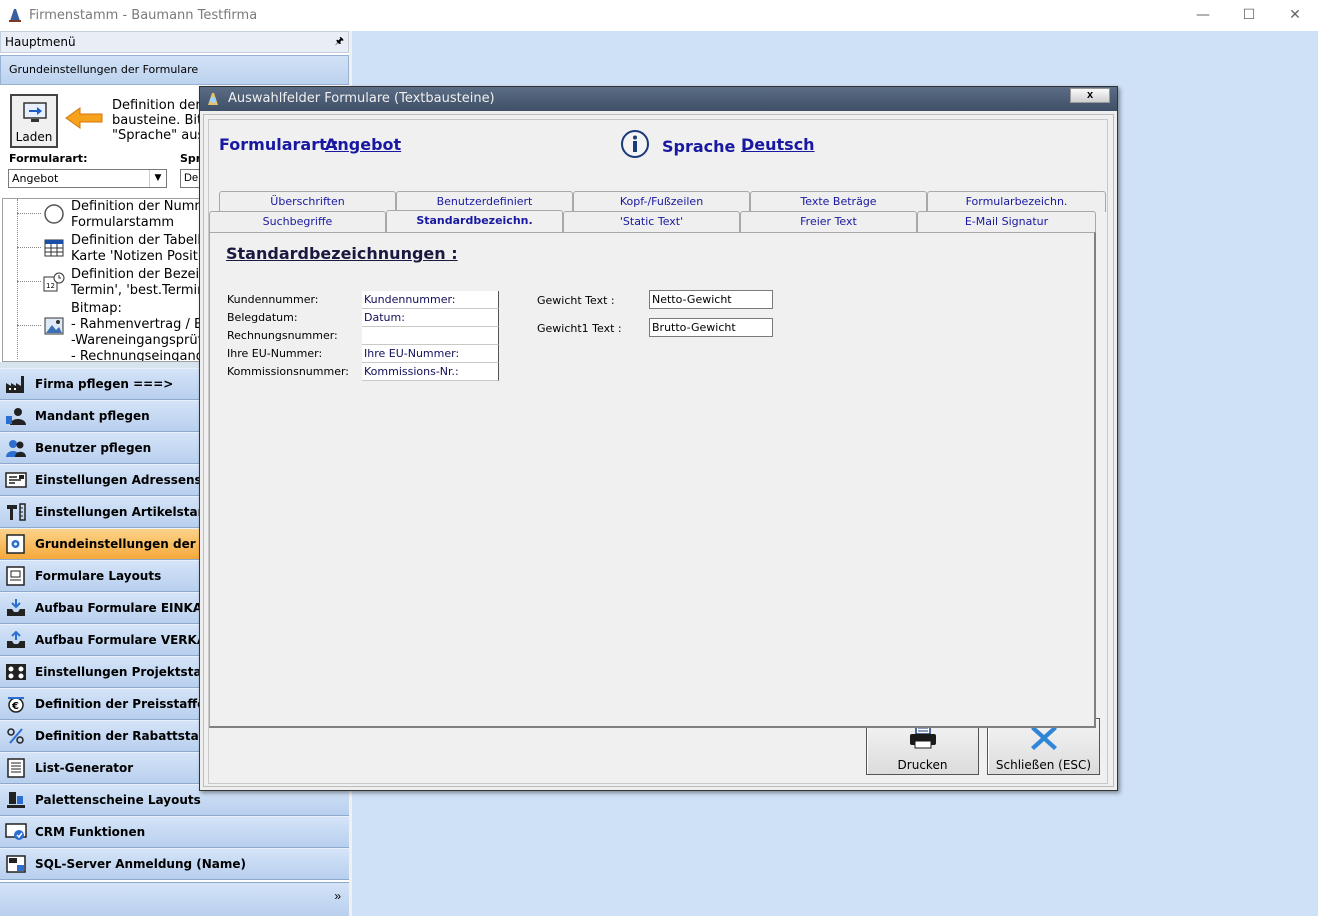 The image size is (1318, 916). Describe the element at coordinates (16, 672) in the screenshot. I see `project-icon` at that location.